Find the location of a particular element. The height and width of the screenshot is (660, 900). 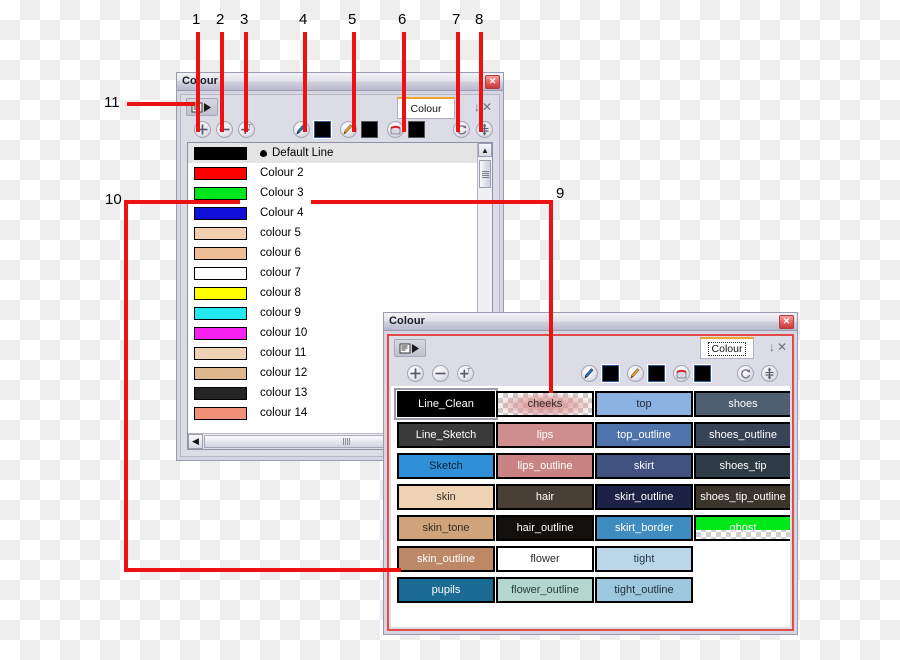

palette-cell: ghost is located at coordinates (742, 528).